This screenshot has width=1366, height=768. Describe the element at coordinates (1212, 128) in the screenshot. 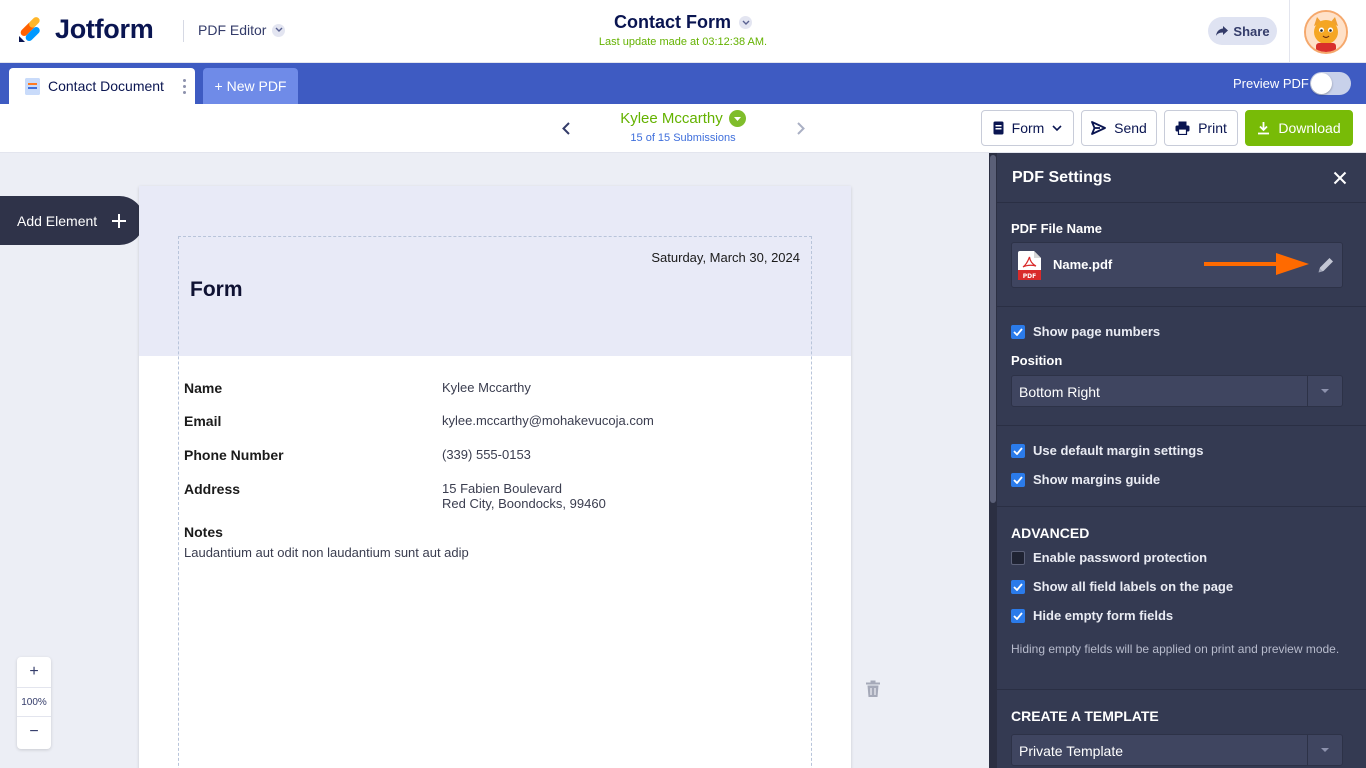

I see `print-button-label: Print` at that location.